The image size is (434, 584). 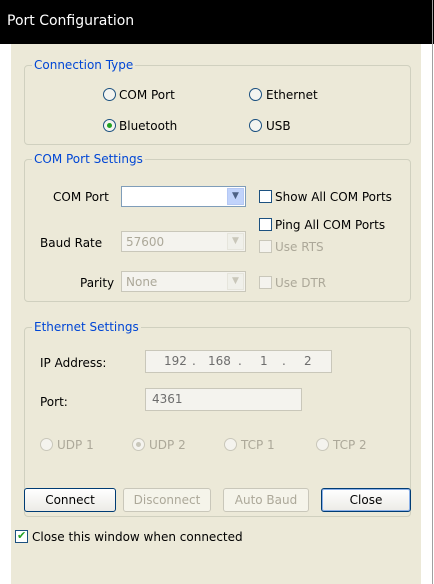 What do you see at coordinates (73, 363) in the screenshot?
I see `ip-address-label: IP Address:` at bounding box center [73, 363].